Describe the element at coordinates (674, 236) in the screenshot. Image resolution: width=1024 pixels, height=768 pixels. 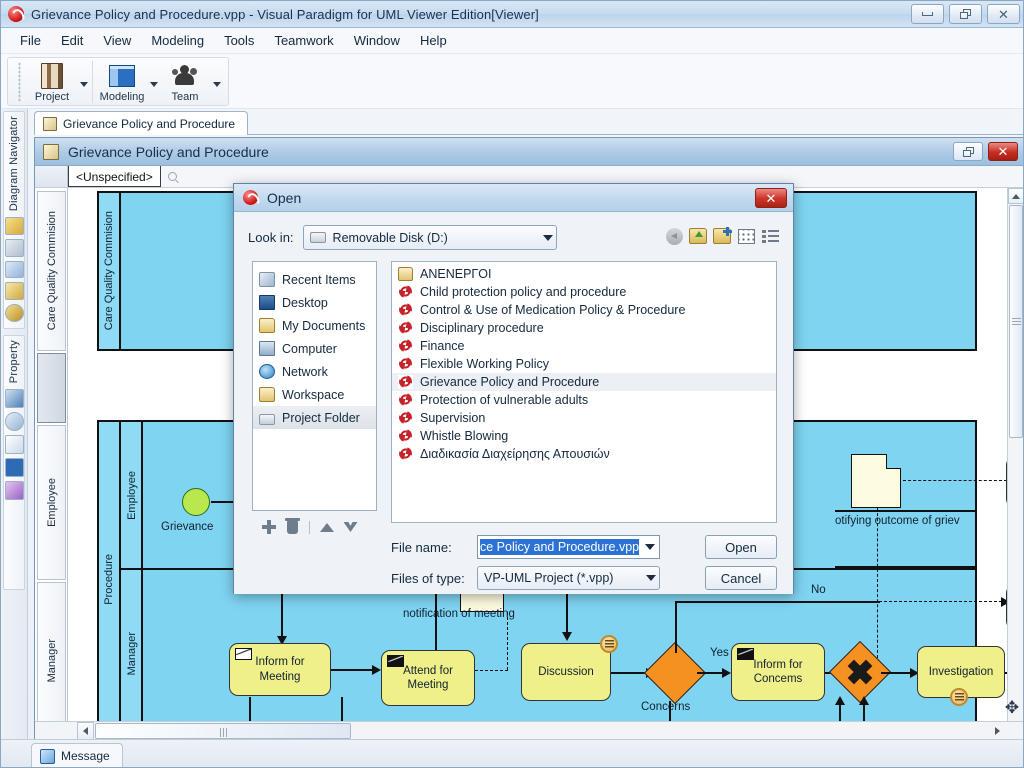
I see `back-icon` at that location.